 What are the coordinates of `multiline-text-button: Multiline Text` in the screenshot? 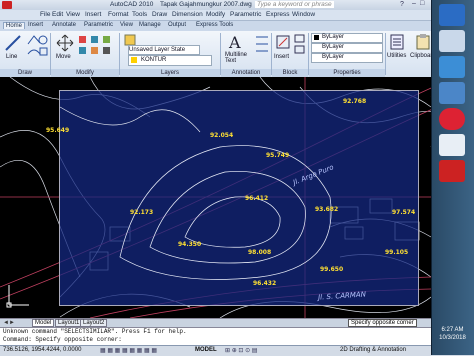 It's located at (240, 58).